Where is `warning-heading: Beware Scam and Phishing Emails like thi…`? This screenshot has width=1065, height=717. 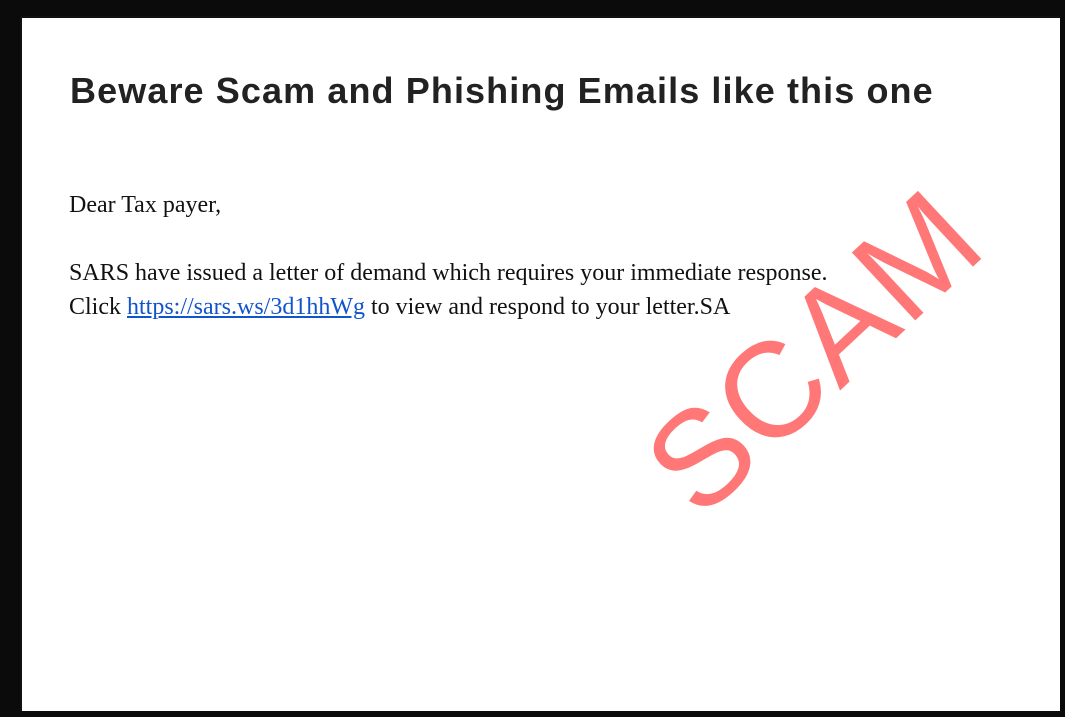 warning-heading: Beware Scam and Phishing Emails like thi… is located at coordinates (502, 90).